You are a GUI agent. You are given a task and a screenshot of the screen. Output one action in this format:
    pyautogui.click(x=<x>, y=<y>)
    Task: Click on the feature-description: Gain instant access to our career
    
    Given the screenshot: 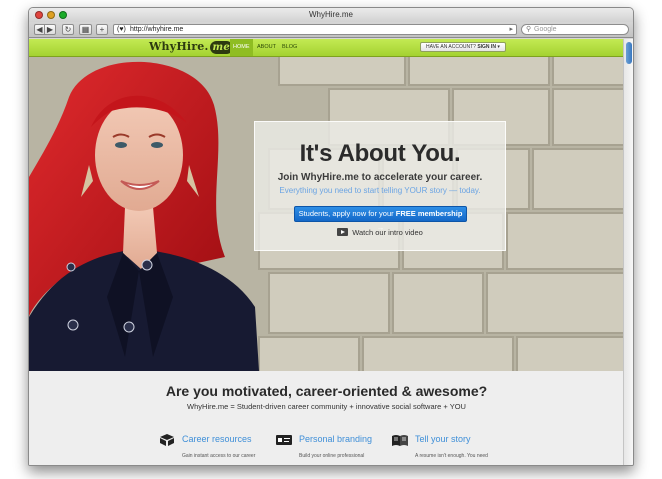 What is the action you would take?
    pyautogui.click(x=219, y=456)
    